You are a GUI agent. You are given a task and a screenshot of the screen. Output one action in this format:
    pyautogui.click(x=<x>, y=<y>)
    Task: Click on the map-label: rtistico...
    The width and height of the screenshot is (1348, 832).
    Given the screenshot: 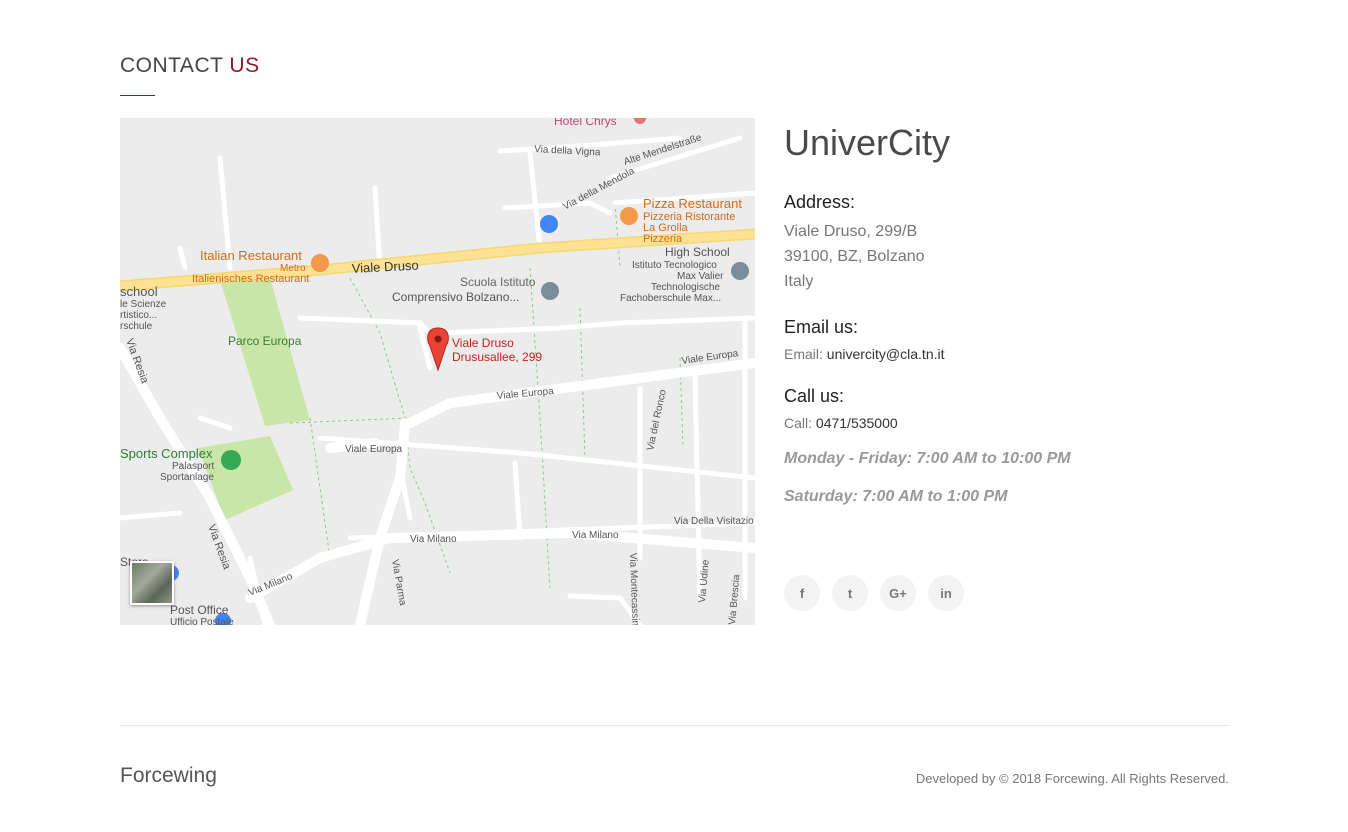 What is the action you would take?
    pyautogui.click(x=138, y=315)
    